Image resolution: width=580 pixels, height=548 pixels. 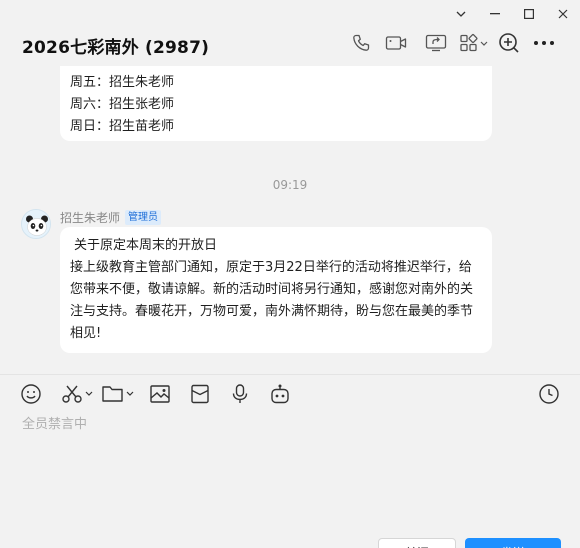 What do you see at coordinates (549, 394) in the screenshot?
I see `history-clock-icon` at bounding box center [549, 394].